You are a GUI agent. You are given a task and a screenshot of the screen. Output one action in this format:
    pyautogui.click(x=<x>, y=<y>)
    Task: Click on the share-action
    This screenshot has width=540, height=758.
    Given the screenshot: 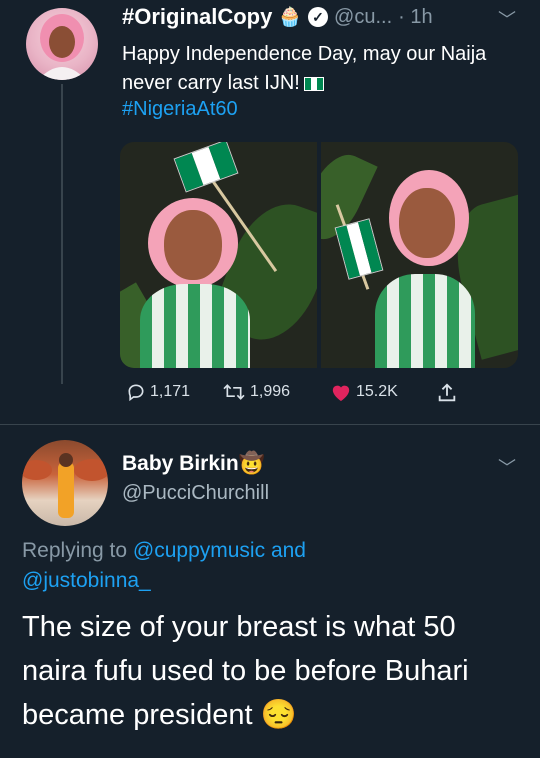 What is the action you would take?
    pyautogui.click(x=449, y=393)
    